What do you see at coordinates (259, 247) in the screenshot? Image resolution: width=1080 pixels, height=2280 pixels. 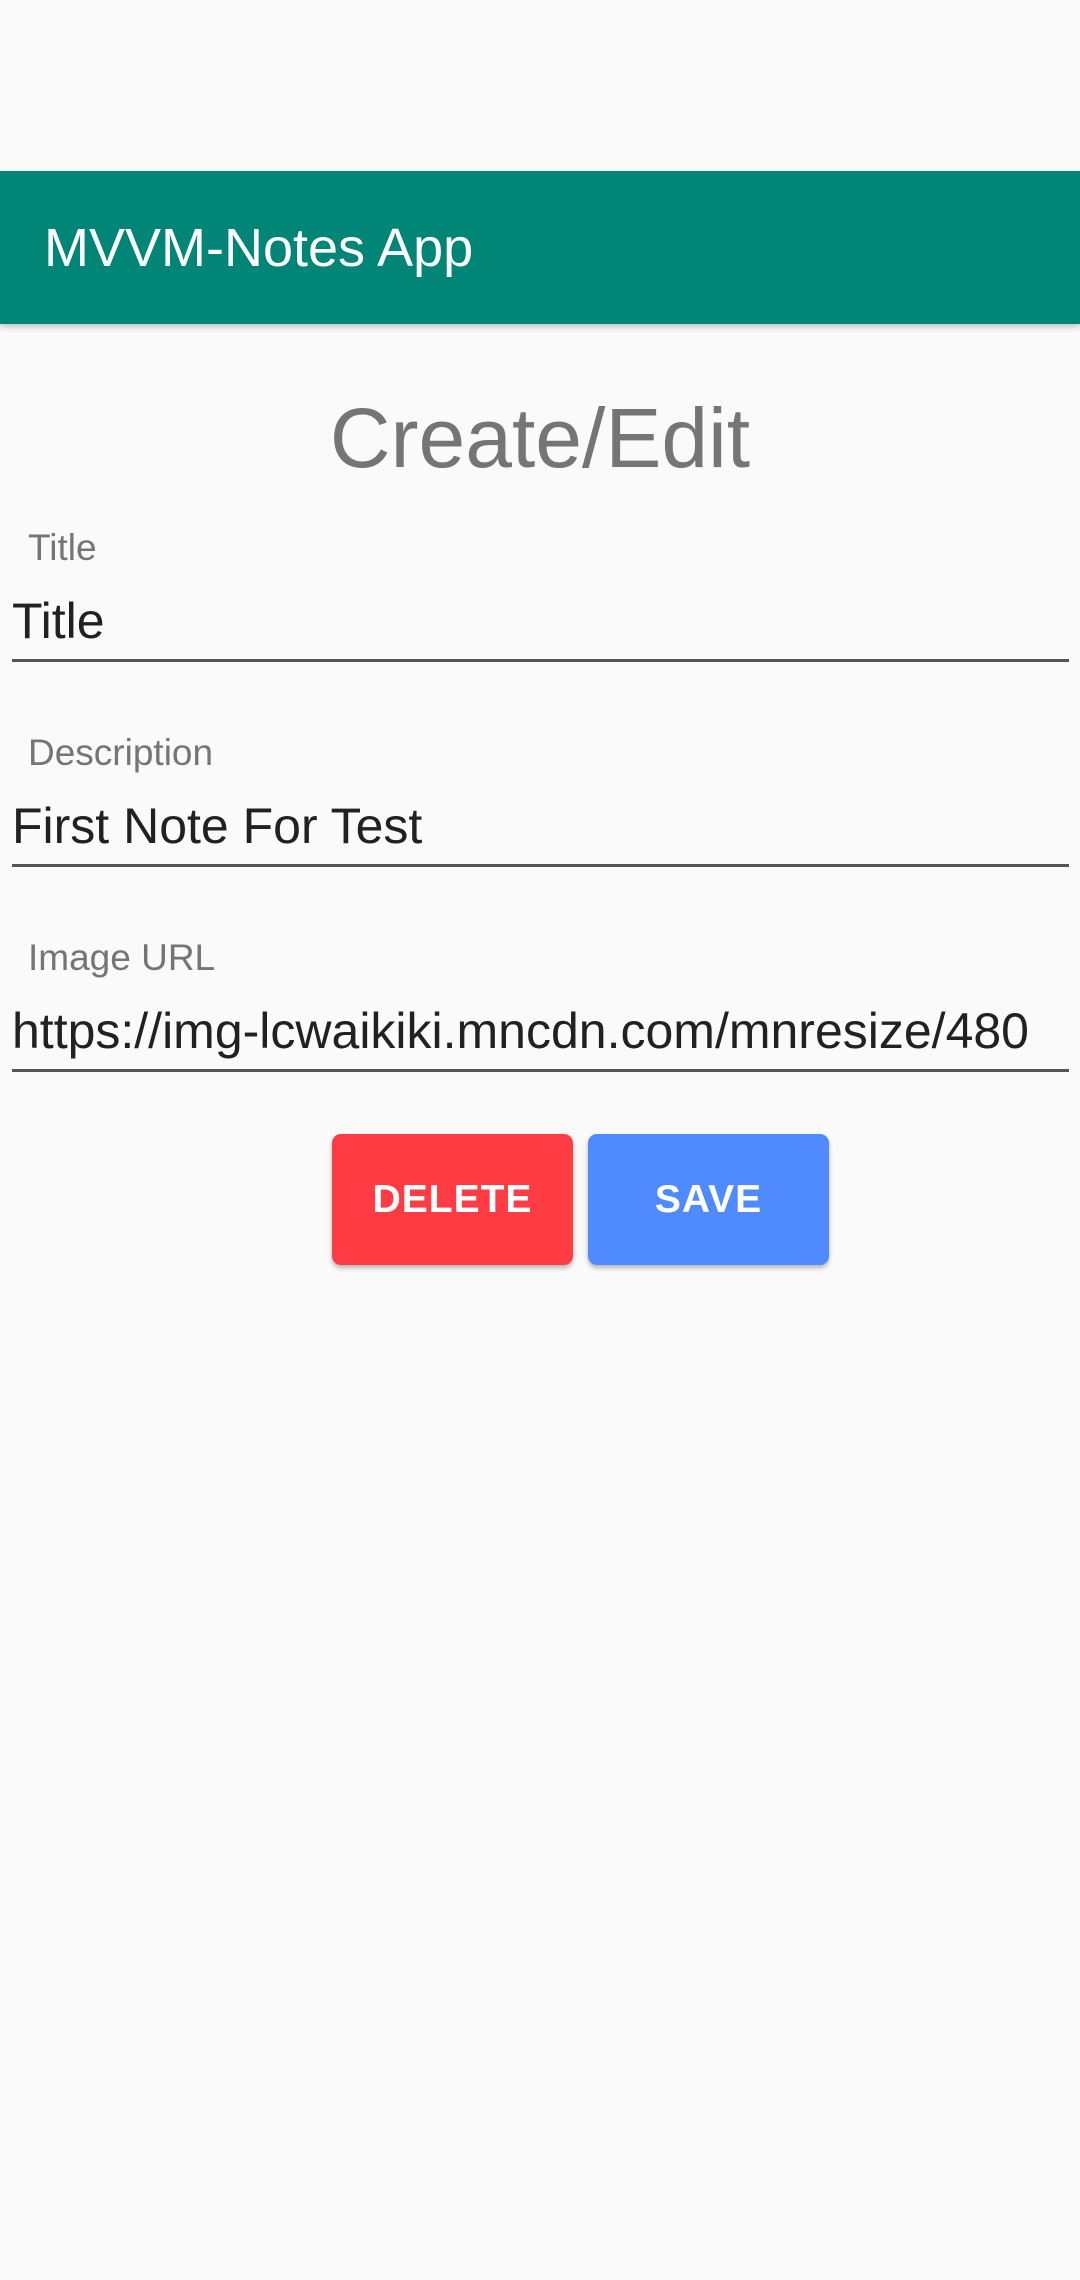 I see `app-title: MVVM-Notes App` at bounding box center [259, 247].